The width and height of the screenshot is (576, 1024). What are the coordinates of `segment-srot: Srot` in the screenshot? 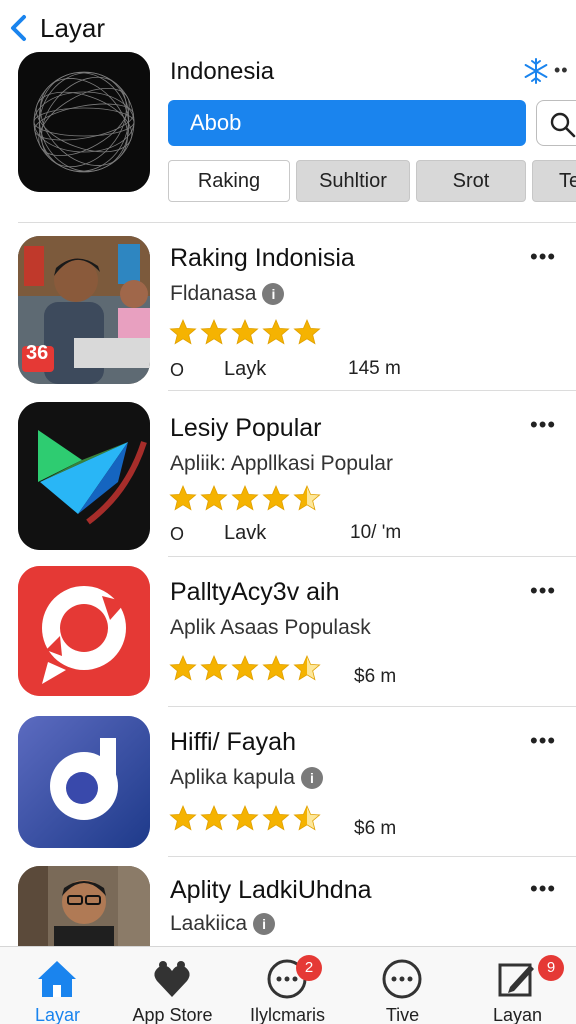 It's located at (471, 181).